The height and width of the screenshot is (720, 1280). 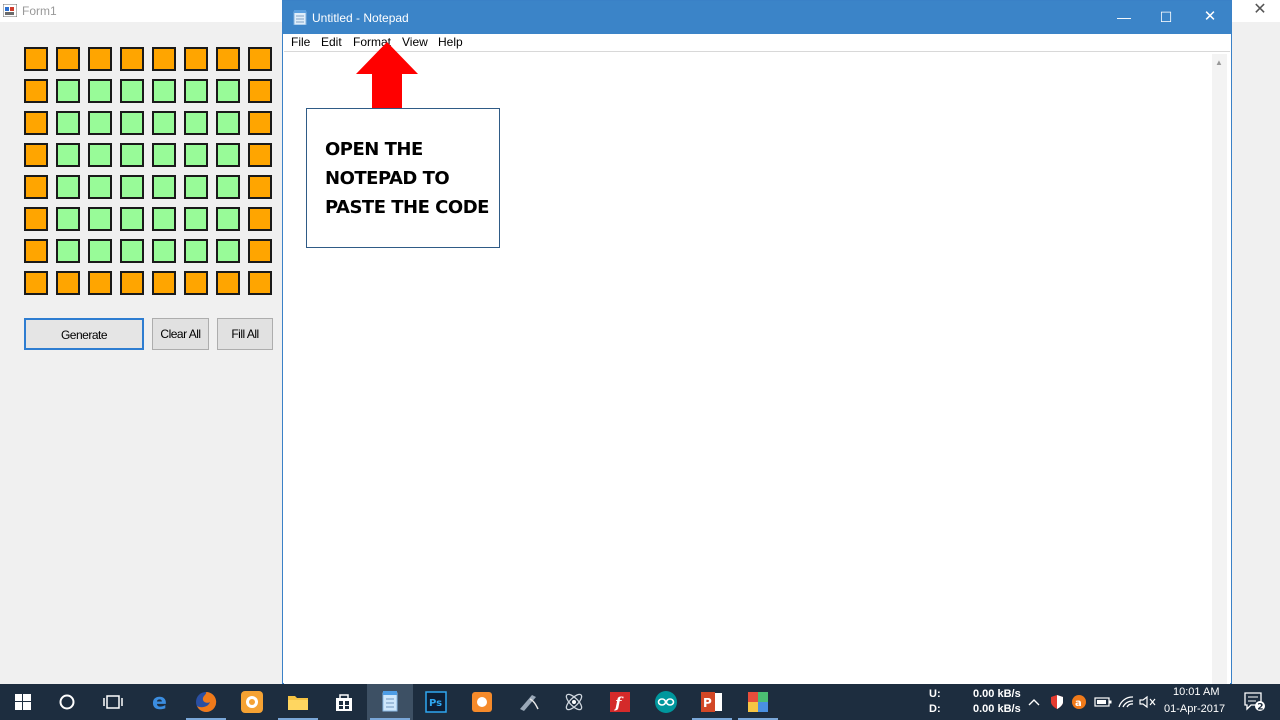 I want to click on app-pen-icon, so click(x=528, y=702).